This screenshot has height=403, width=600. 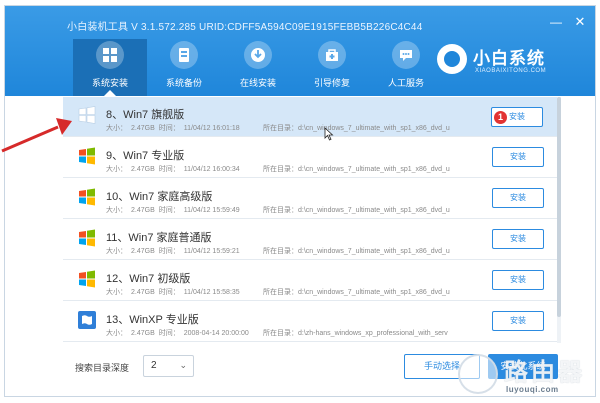 What do you see at coordinates (258, 55) in the screenshot?
I see `online-install-icon` at bounding box center [258, 55].